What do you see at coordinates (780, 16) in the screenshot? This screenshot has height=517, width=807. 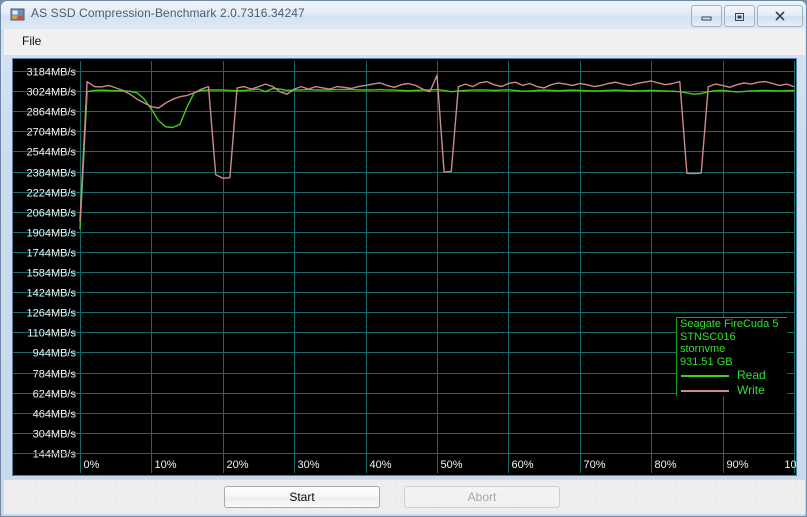 I see `close-button` at bounding box center [780, 16].